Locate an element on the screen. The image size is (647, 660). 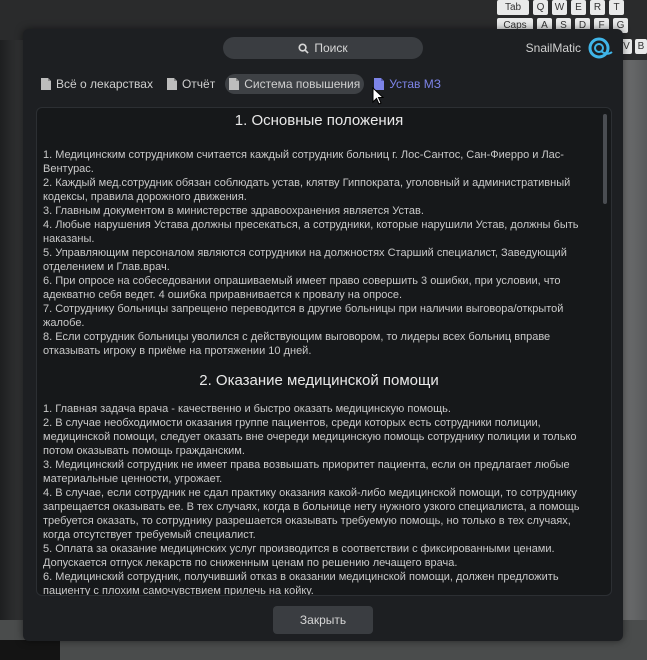
scrollbar is located at coordinates (605, 159).